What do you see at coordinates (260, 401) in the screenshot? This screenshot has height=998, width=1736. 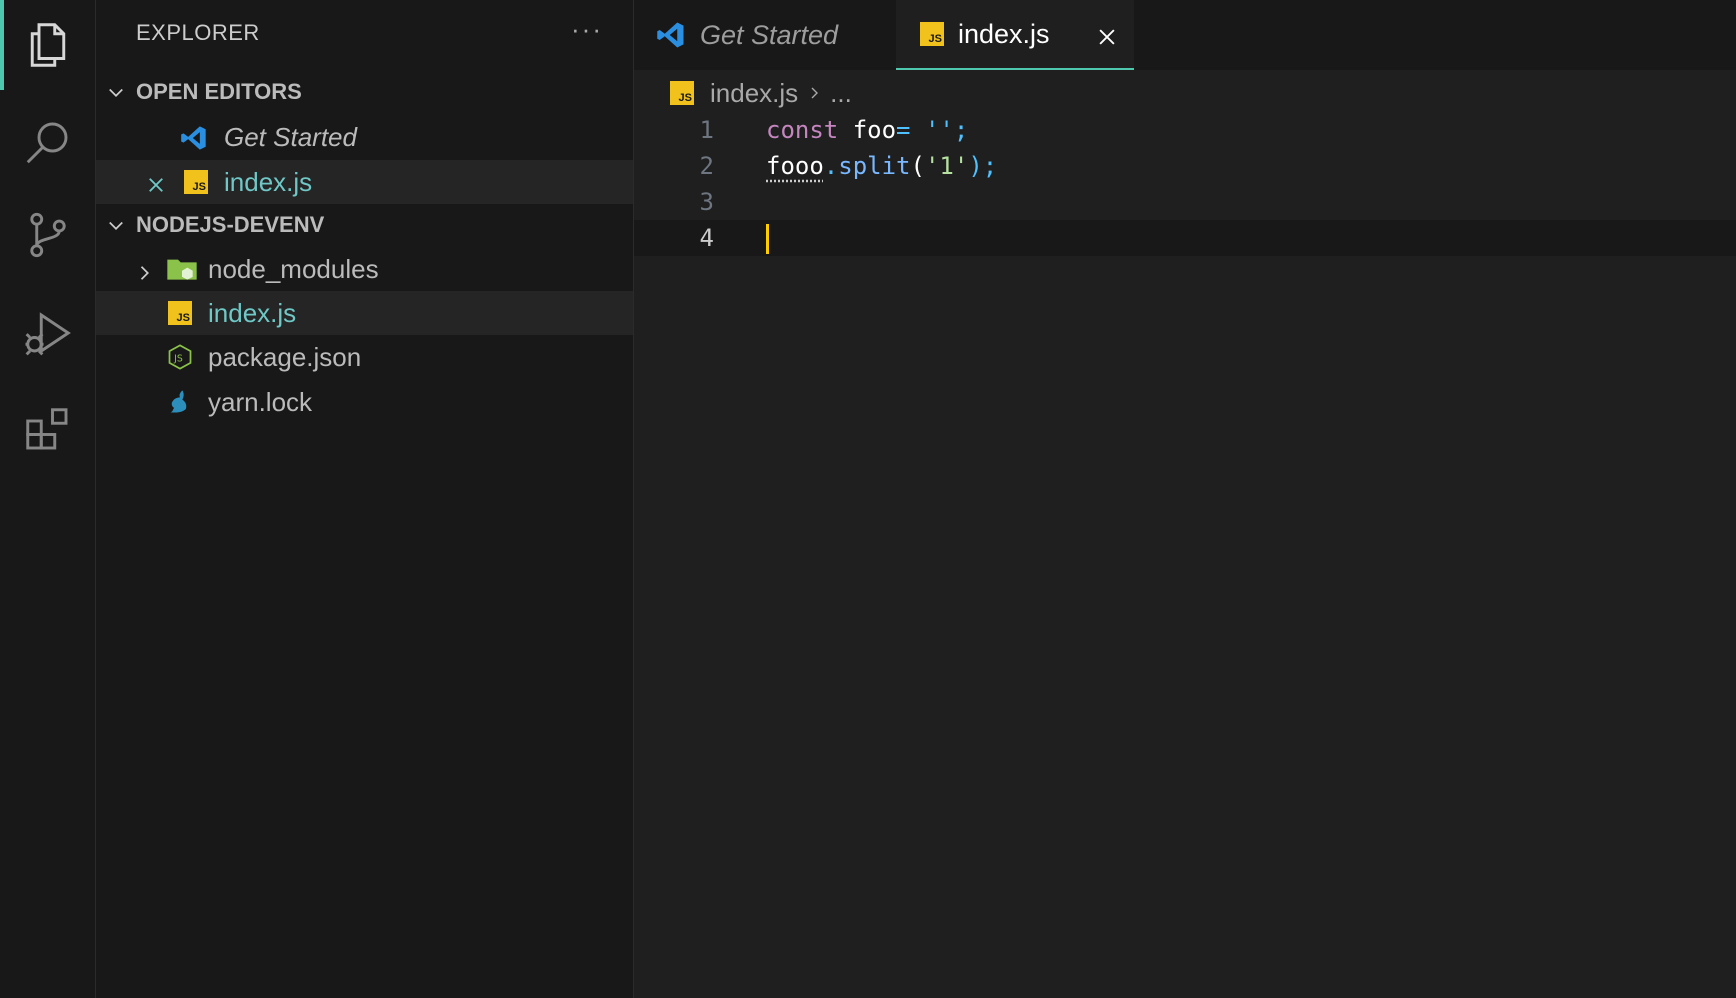 I see `tree-item-label: yarn.lock` at bounding box center [260, 401].